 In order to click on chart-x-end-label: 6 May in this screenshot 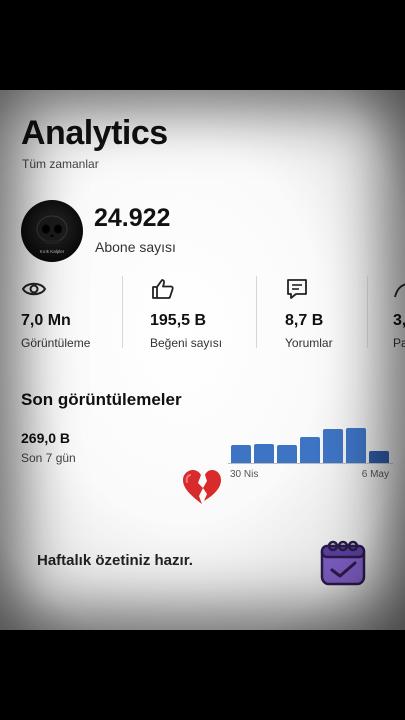, I will do `click(375, 474)`.